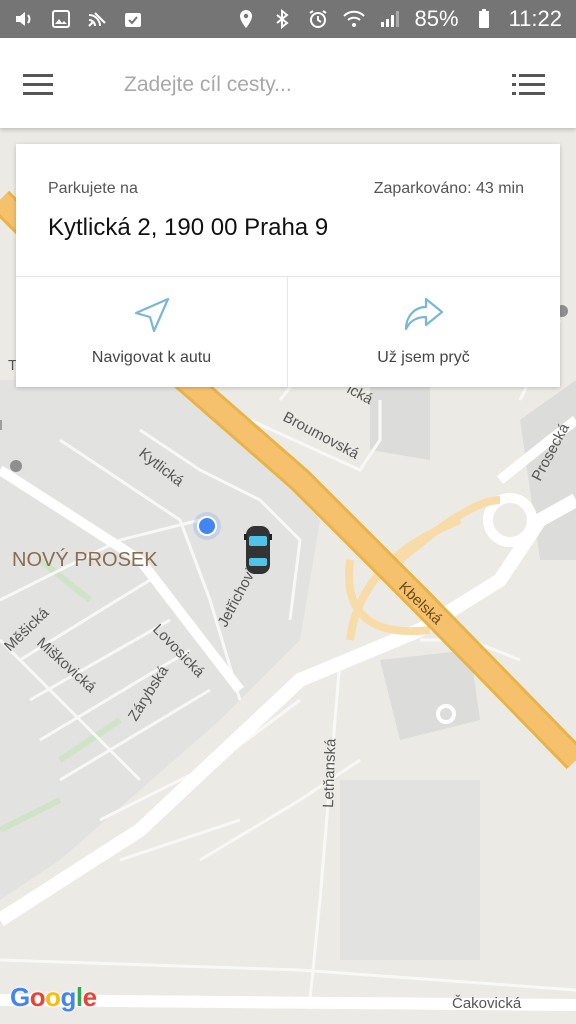  I want to click on parked-car-icon, so click(258, 550).